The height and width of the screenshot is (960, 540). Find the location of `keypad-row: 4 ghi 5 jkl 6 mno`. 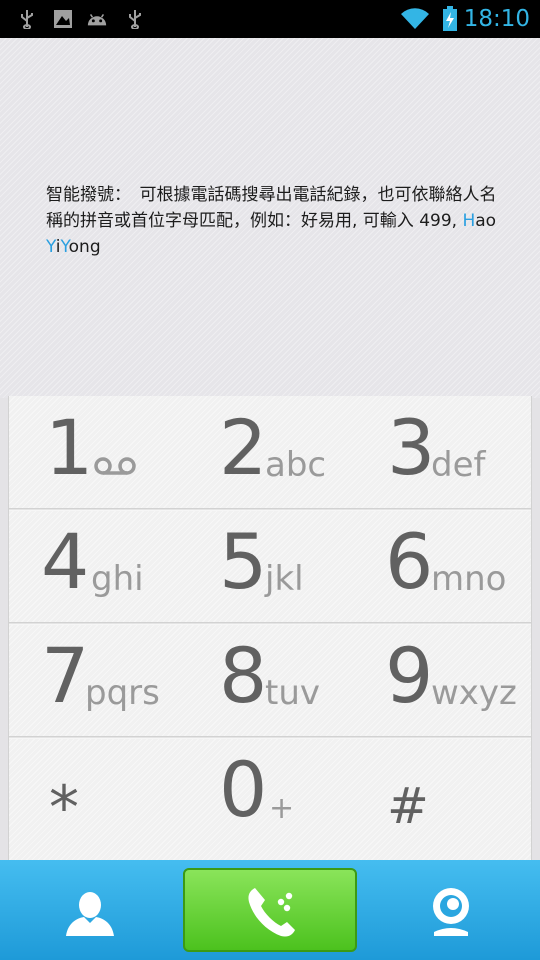

keypad-row: 4 ghi 5 jkl 6 mno is located at coordinates (270, 567).